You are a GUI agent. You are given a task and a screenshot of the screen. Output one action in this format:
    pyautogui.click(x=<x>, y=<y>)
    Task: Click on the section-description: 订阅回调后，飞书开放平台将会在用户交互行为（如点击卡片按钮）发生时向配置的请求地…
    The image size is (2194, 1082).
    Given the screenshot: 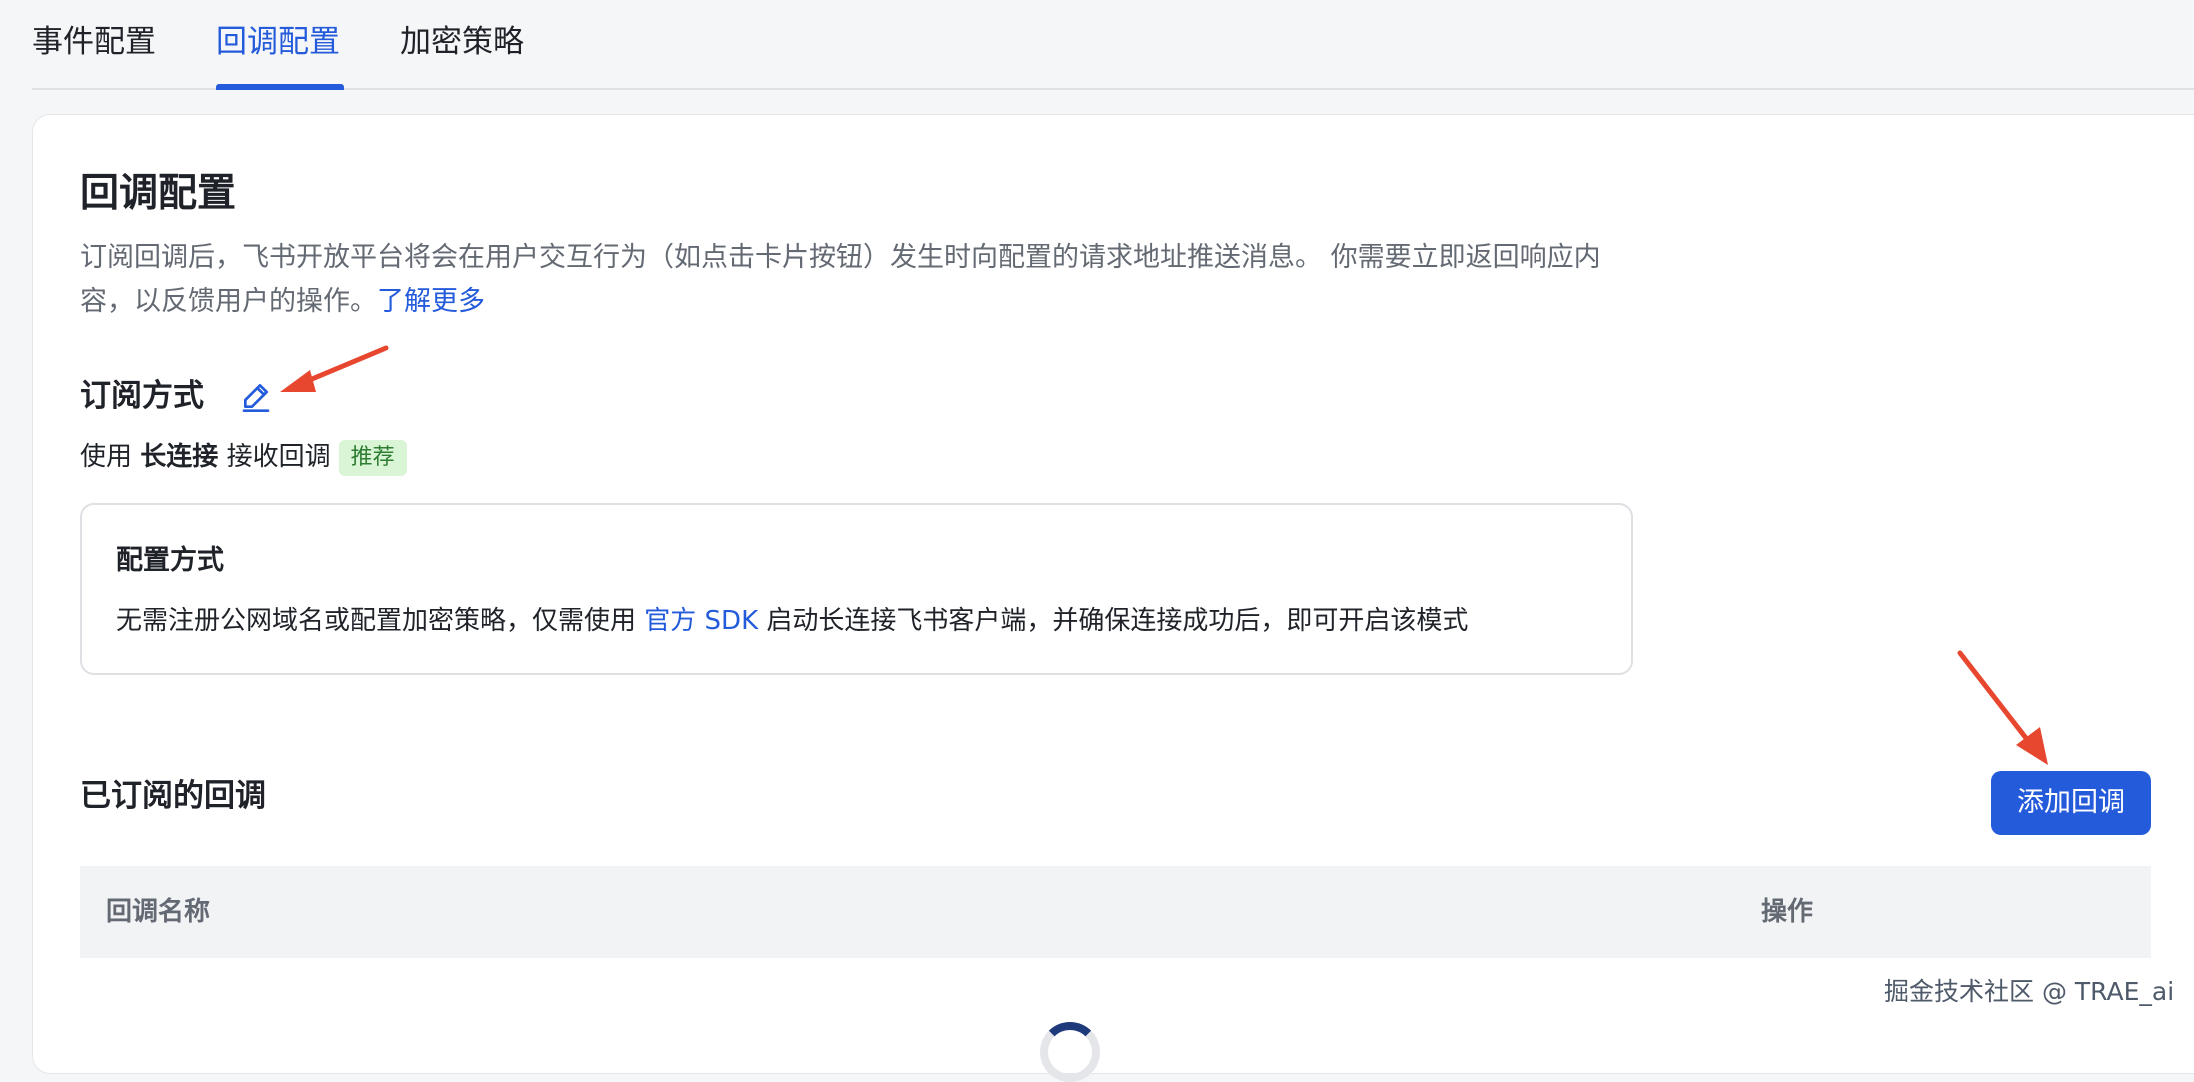 What is the action you would take?
    pyautogui.click(x=880, y=280)
    